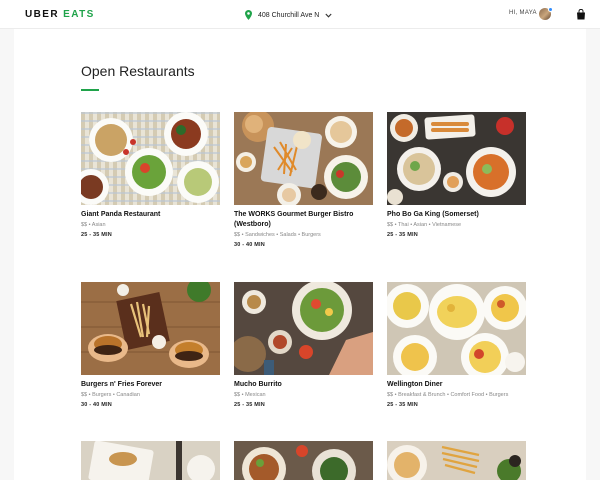 This screenshot has height=480, width=600. Describe the element at coordinates (433, 214) in the screenshot. I see `restaurant-name: Pho Bo Ga King (Somerset)` at that location.